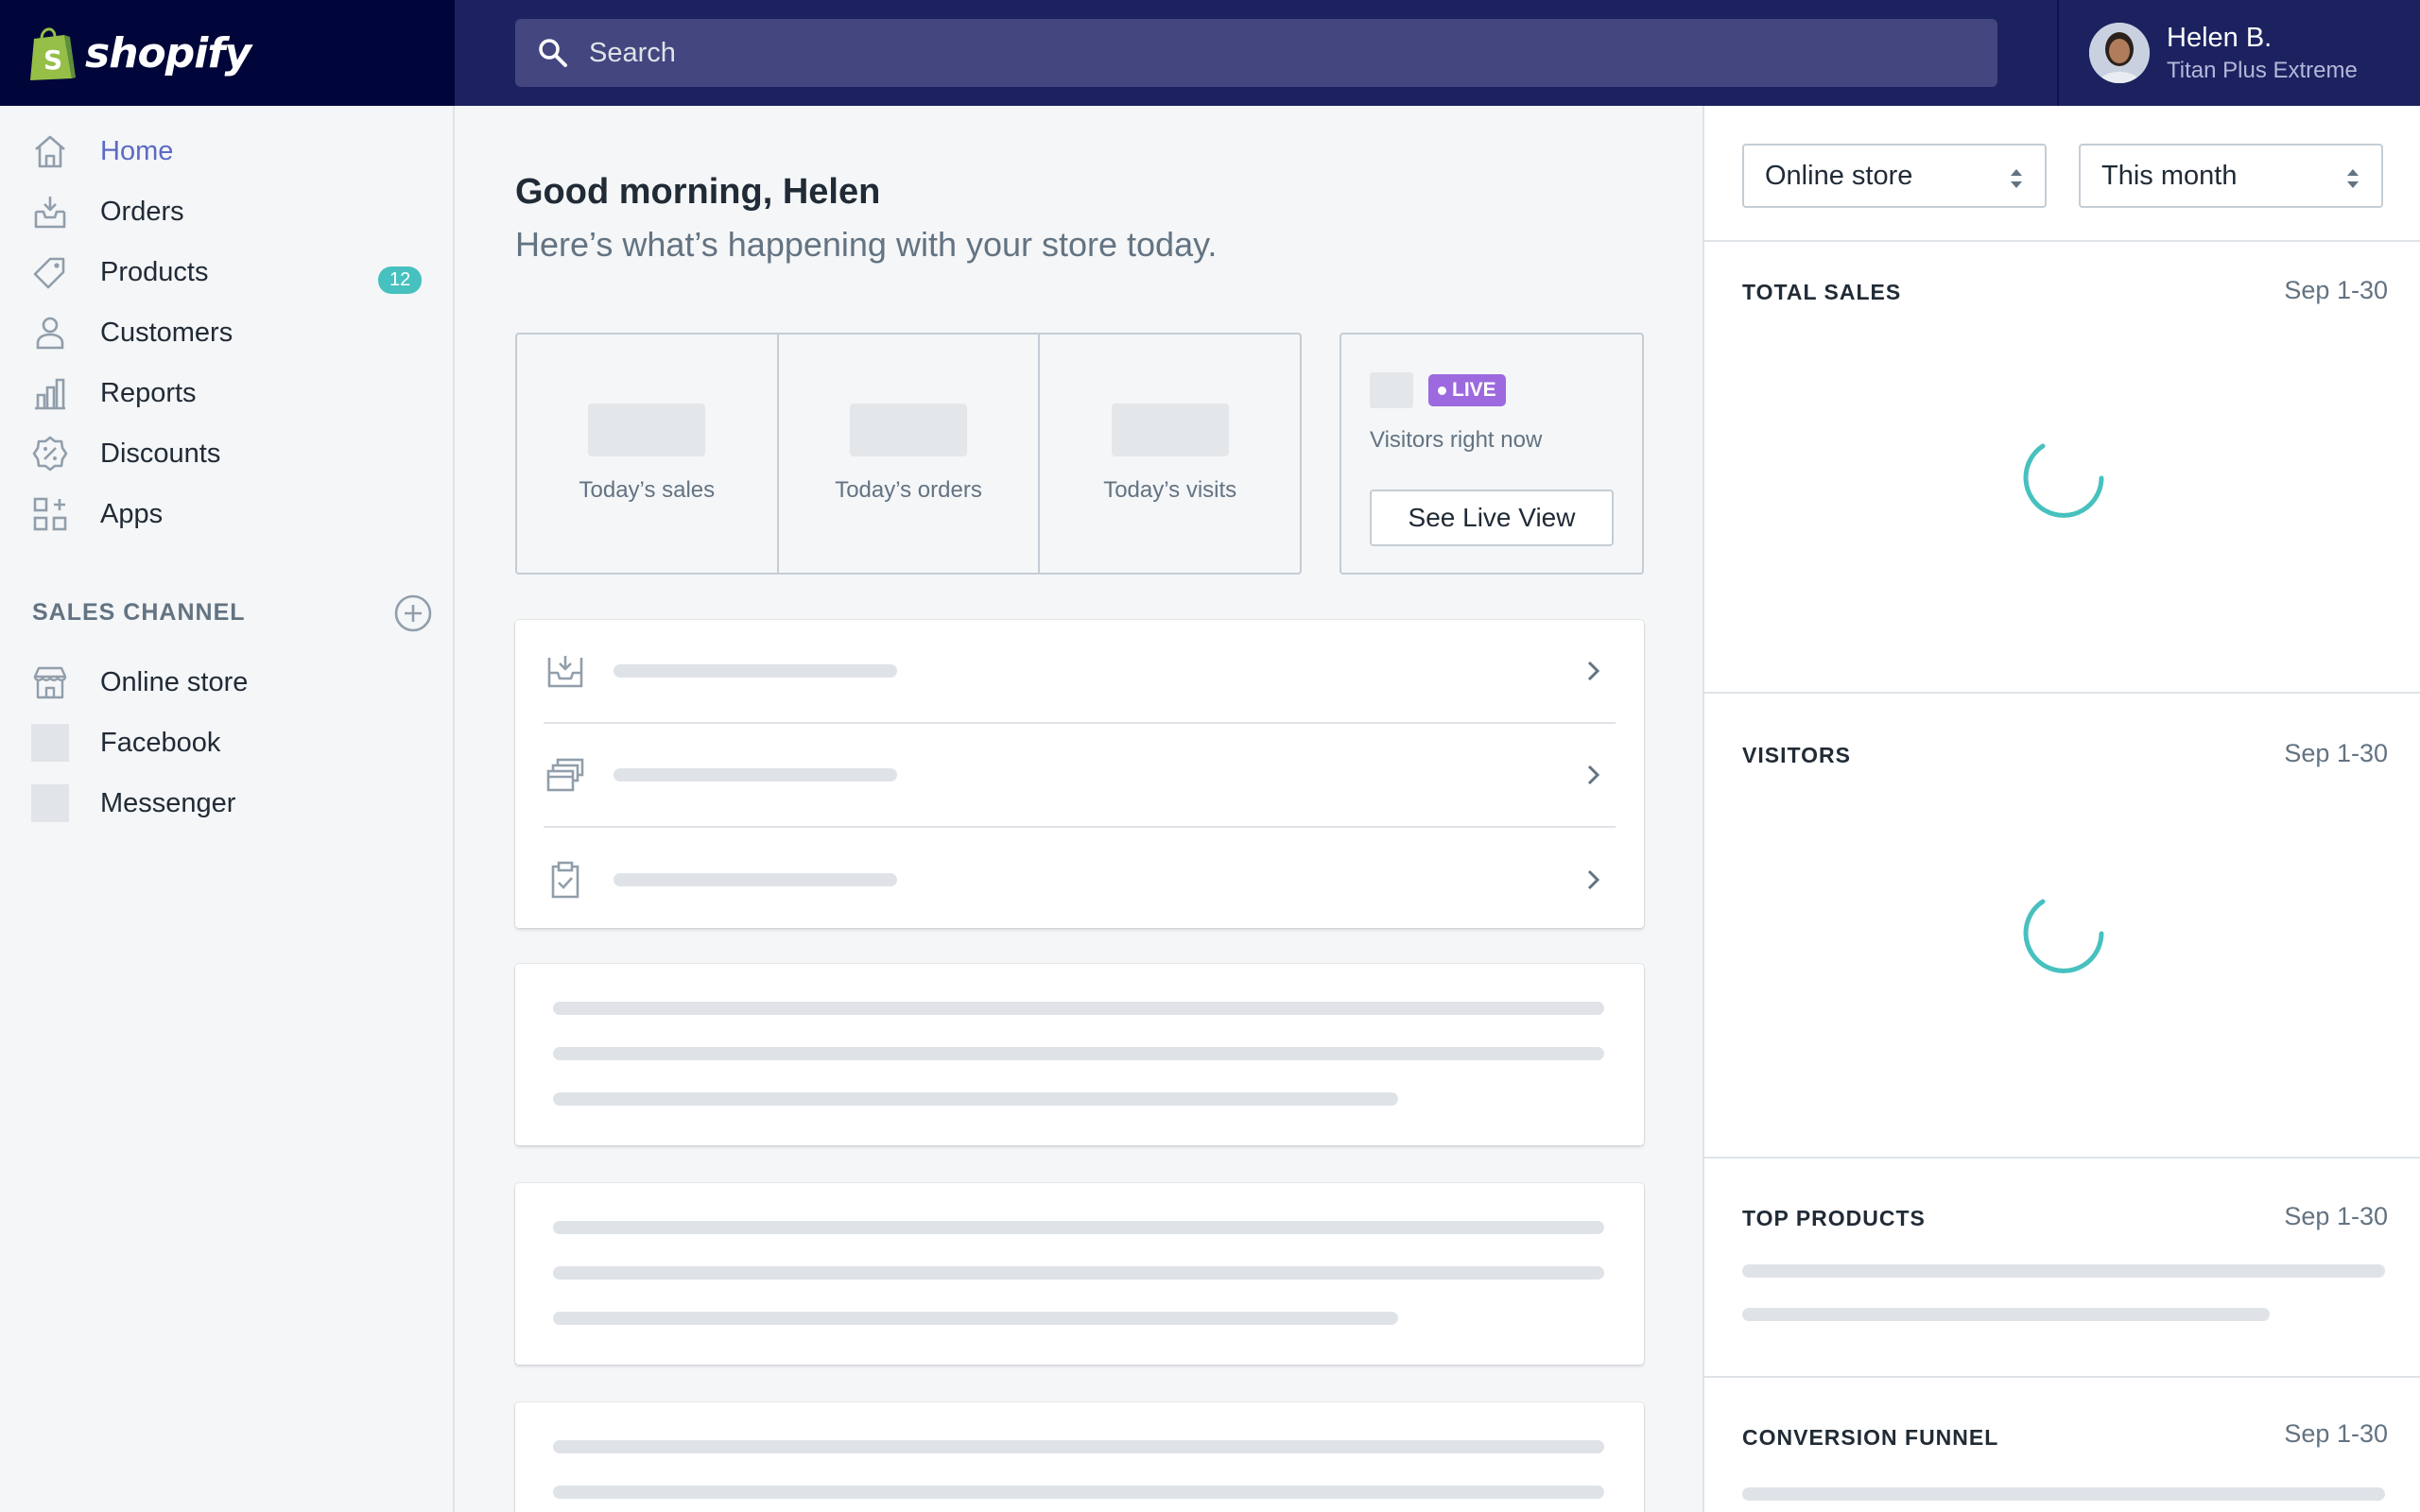 The image size is (2420, 1512). What do you see at coordinates (400, 280) in the screenshot?
I see `products-count-badge: 12` at bounding box center [400, 280].